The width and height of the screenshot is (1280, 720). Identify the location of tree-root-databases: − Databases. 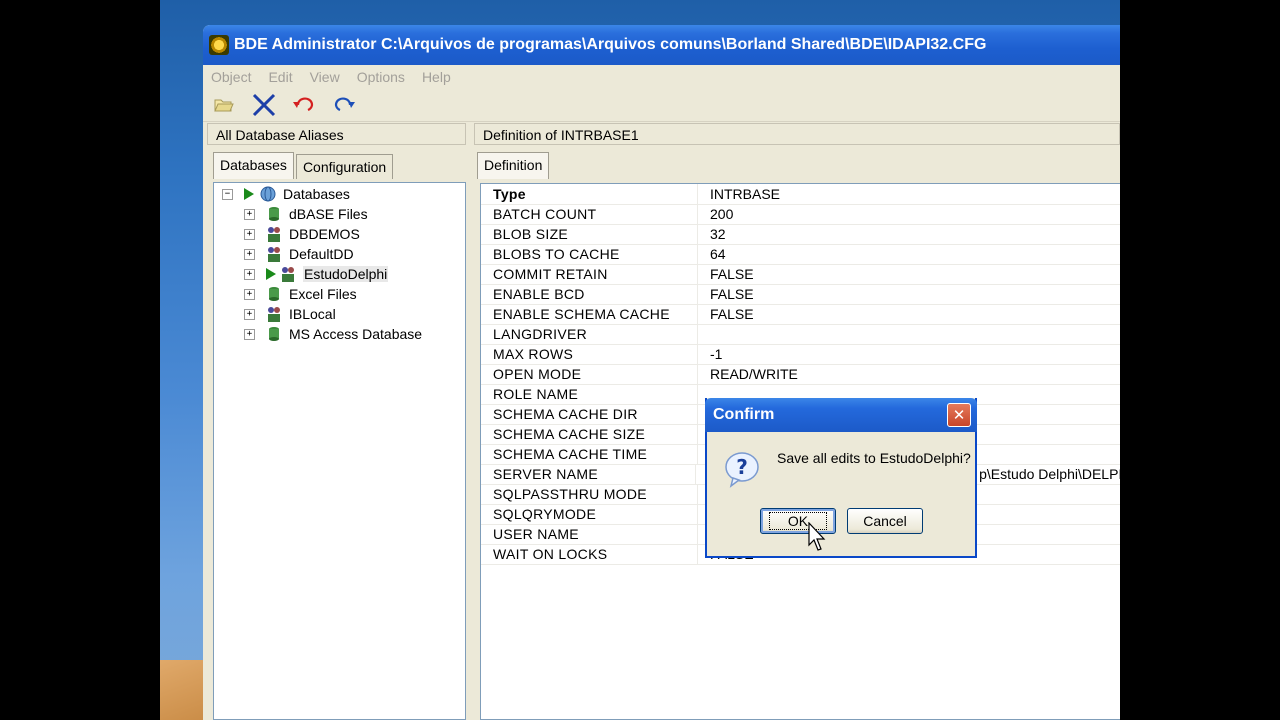
(286, 194).